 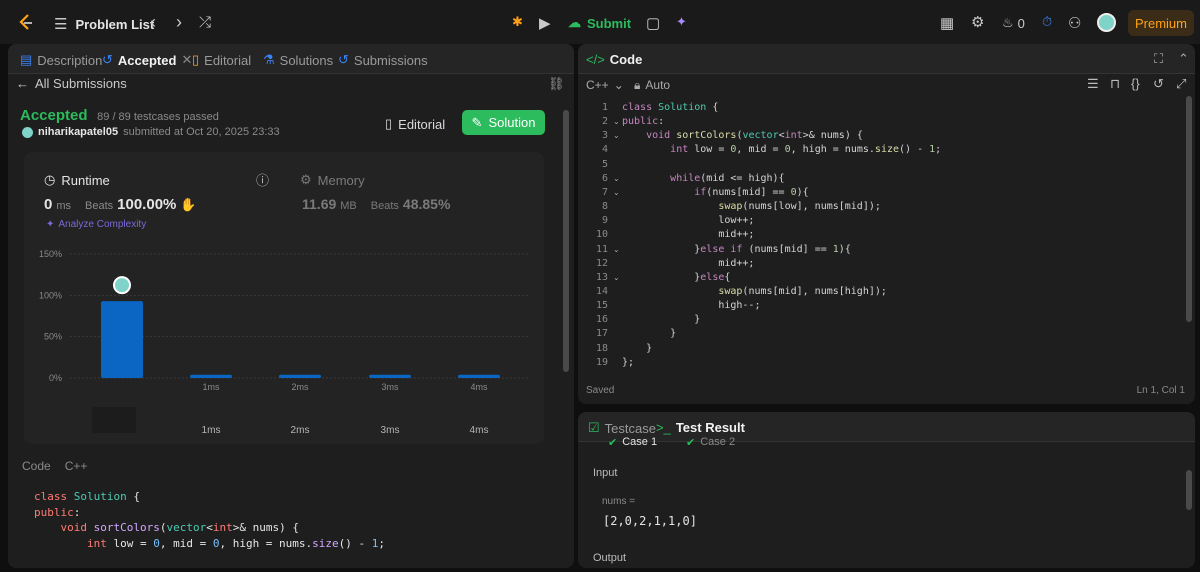 I want to click on bar-label: 2ms, so click(x=300, y=387).